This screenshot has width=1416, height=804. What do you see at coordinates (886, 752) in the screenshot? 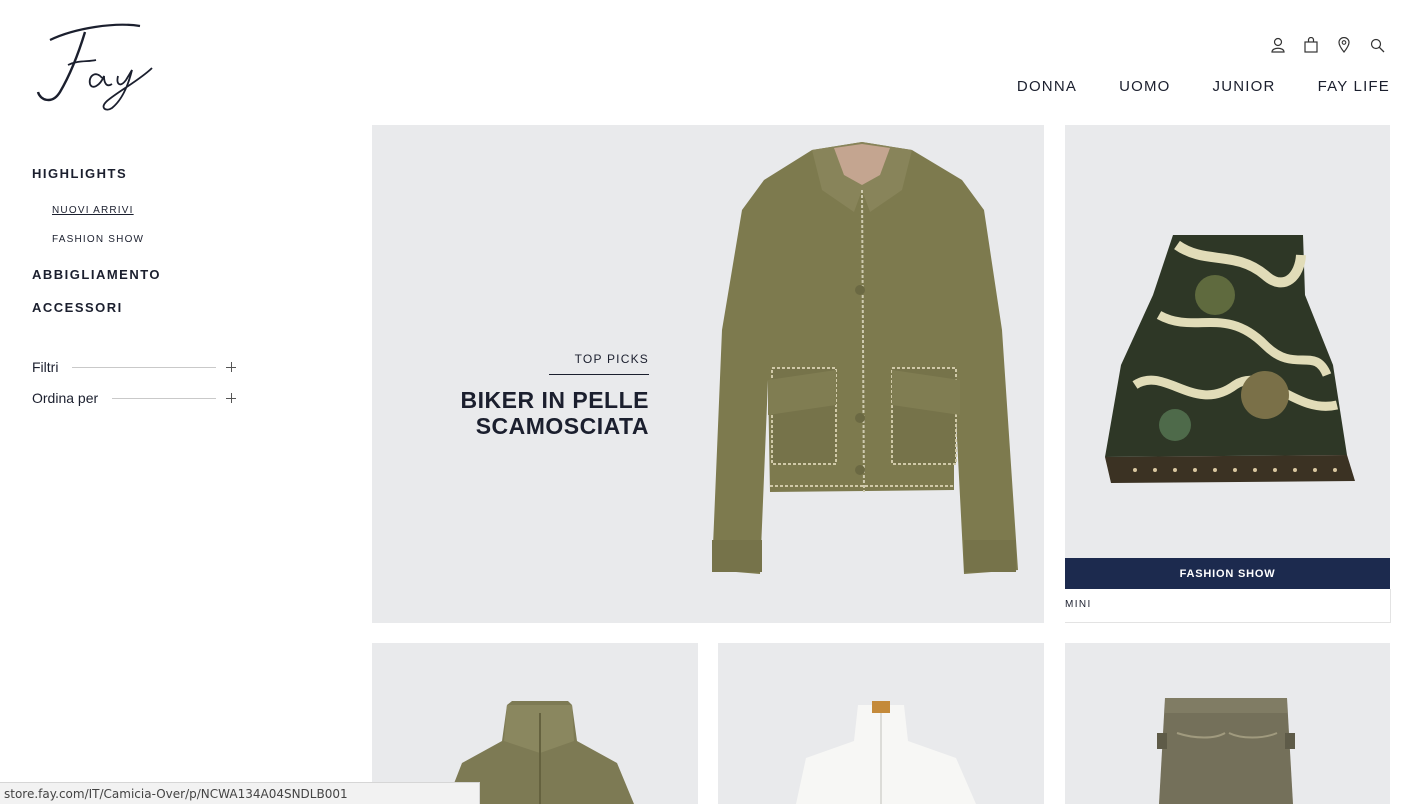
I see `white-shirt-image` at bounding box center [886, 752].